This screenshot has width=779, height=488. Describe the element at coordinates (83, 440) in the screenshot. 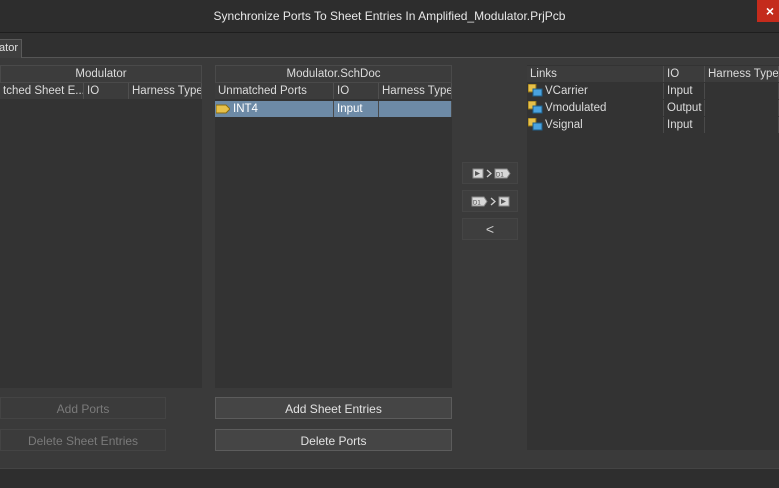

I see `delete-sheet-entries-button: Delete Sheet Entries` at that location.